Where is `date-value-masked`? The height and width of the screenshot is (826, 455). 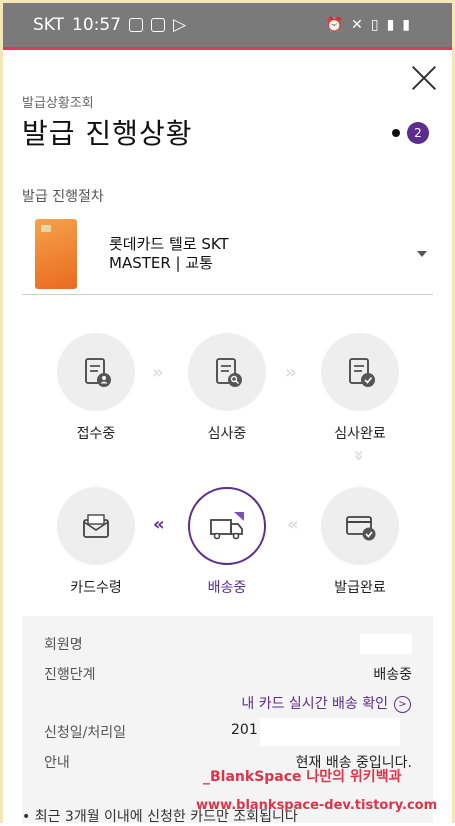 date-value-masked is located at coordinates (329, 732).